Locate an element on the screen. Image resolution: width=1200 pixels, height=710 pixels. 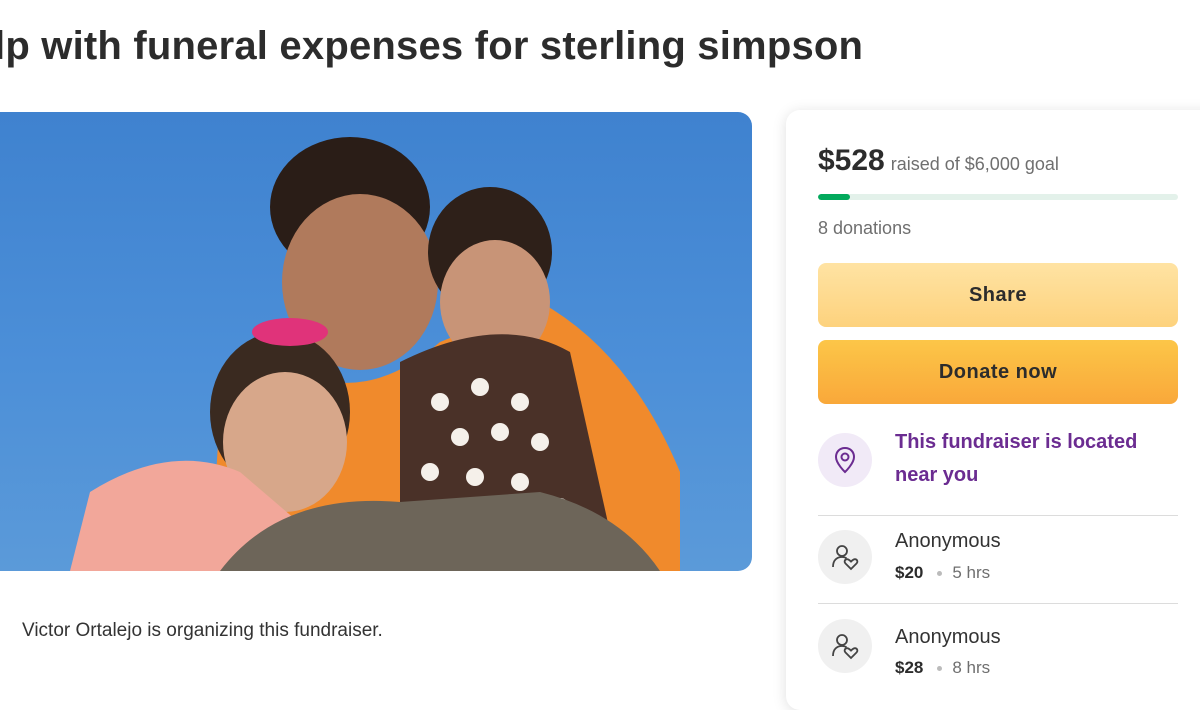
location-pin-icon is located at coordinates (845, 460).